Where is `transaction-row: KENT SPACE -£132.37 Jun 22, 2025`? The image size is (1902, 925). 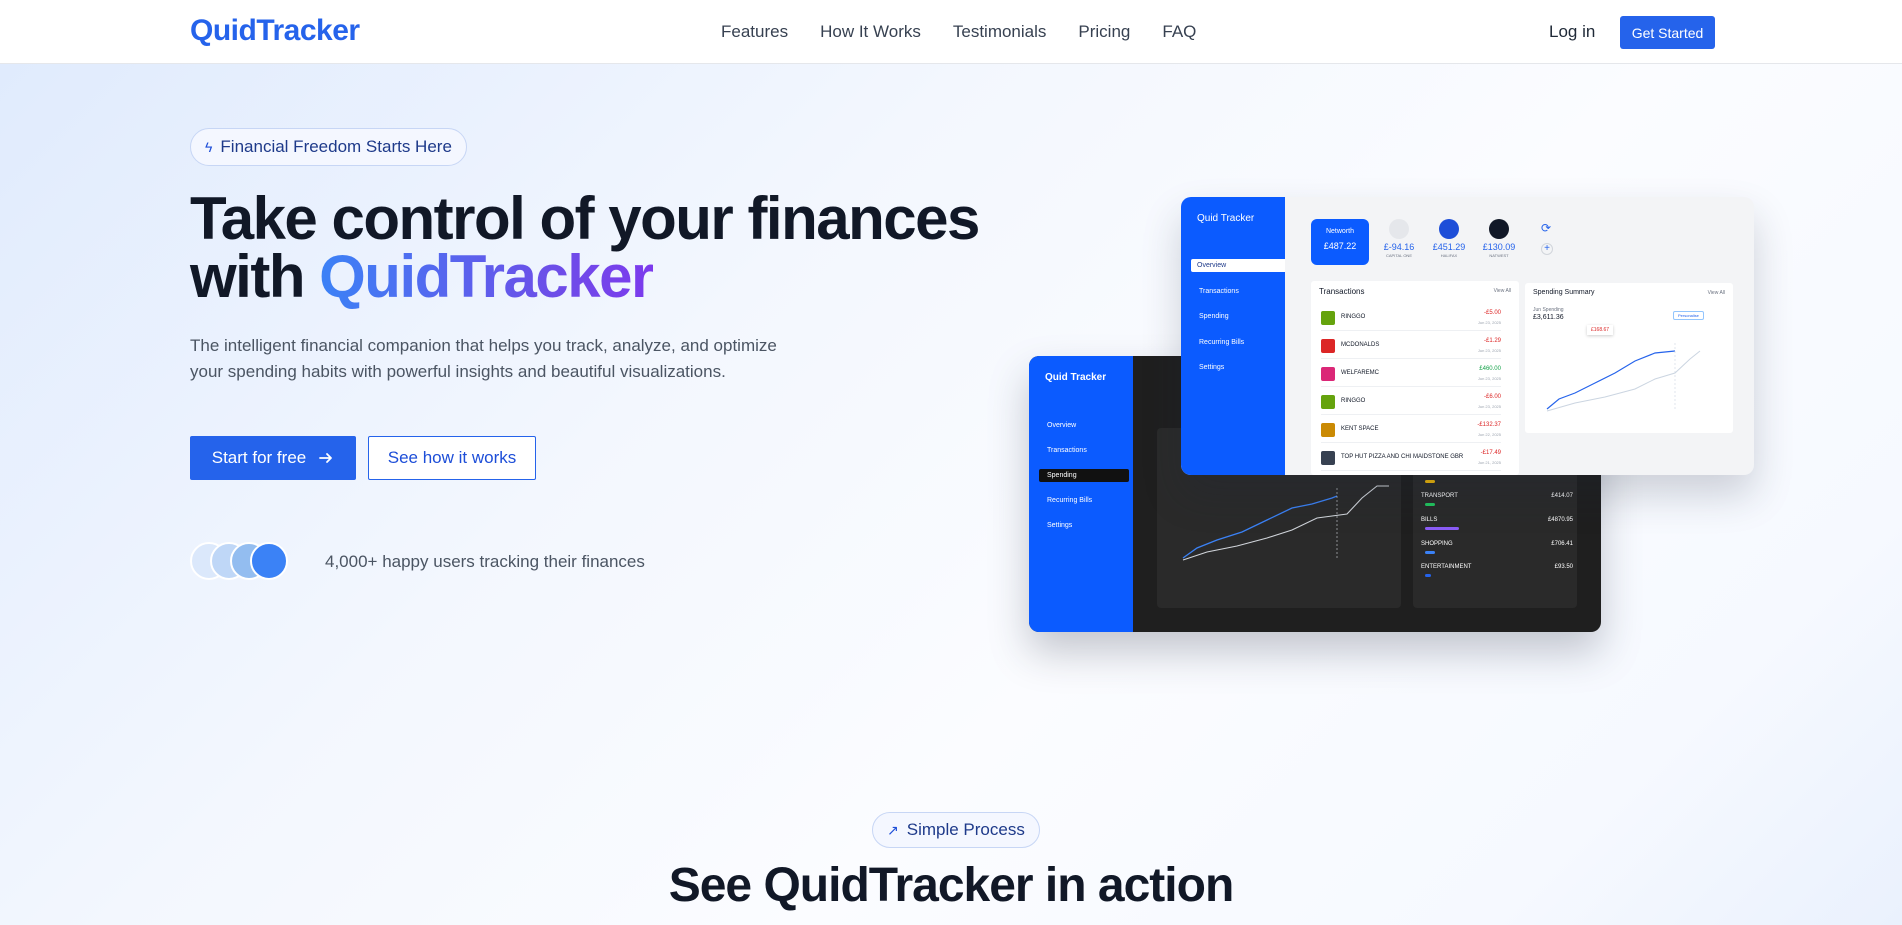
transaction-row: KENT SPACE -£132.37 Jun 22, 2025 is located at coordinates (1411, 431).